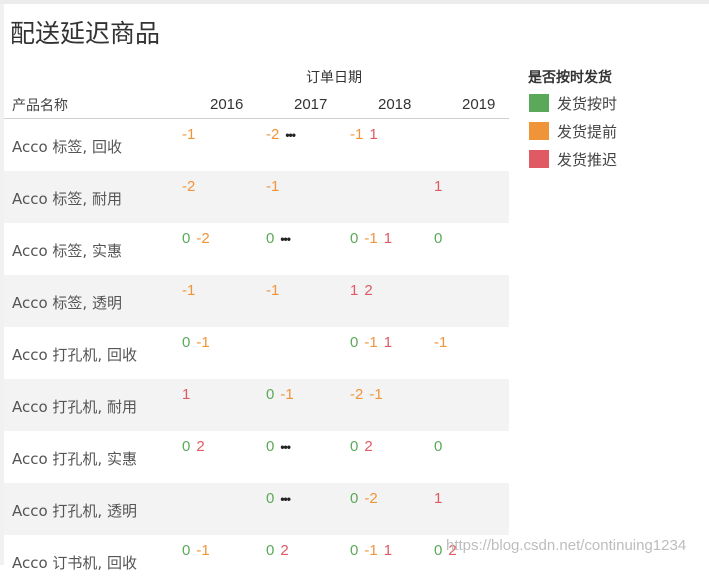 The width and height of the screenshot is (709, 587). I want to click on year-cell-2018: -1 1, so click(367, 134).